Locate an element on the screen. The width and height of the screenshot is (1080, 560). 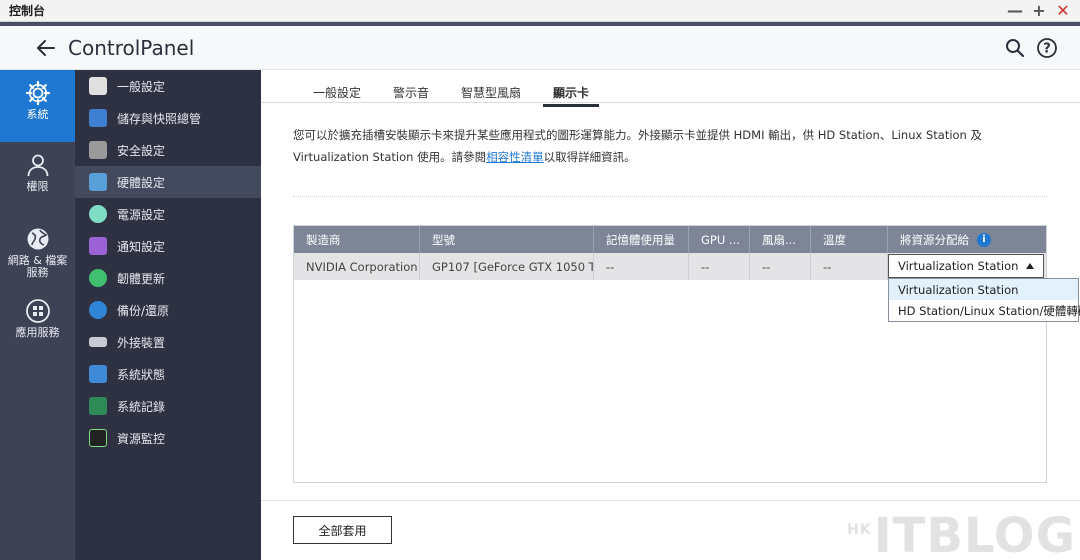
tab-smart-fan: 智慧型風扇 is located at coordinates (491, 94).